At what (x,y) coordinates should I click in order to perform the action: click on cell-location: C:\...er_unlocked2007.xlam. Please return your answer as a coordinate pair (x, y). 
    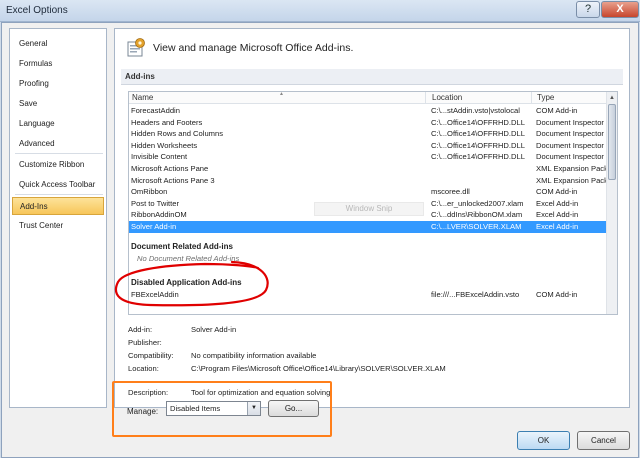
    Looking at the image, I should click on (477, 203).